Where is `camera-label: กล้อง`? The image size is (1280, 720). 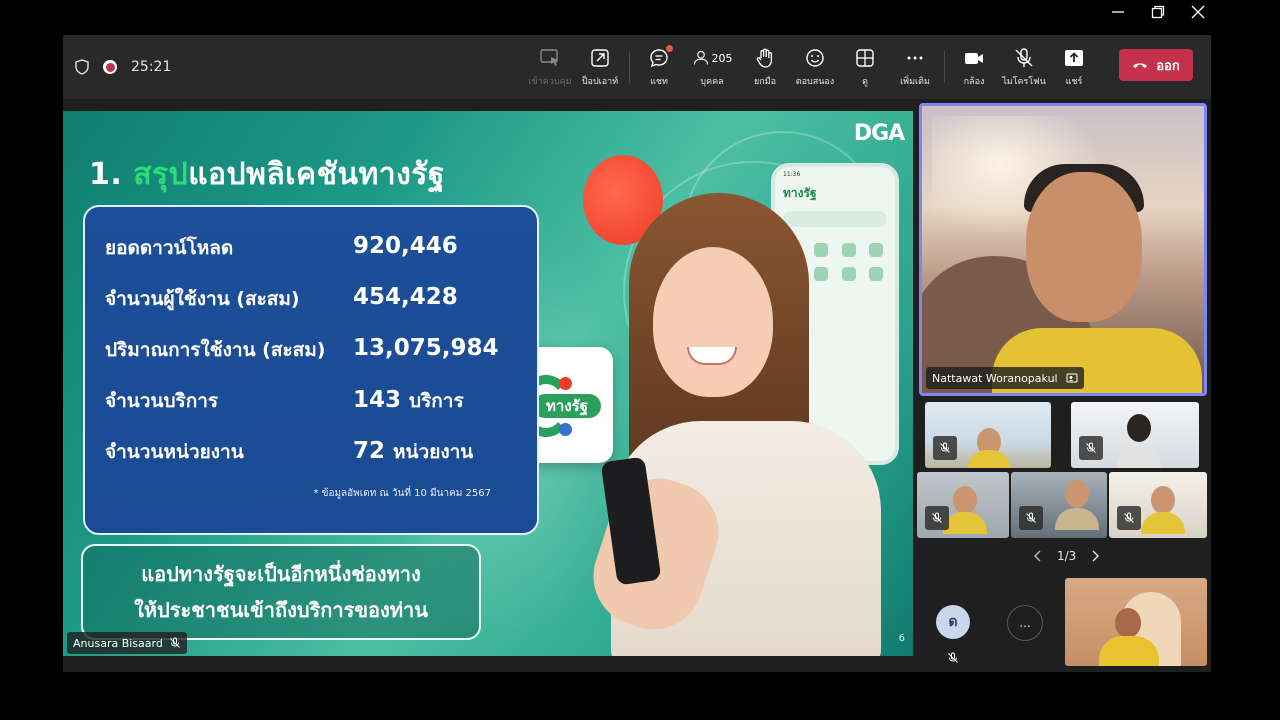
camera-label: กล้อง is located at coordinates (974, 82).